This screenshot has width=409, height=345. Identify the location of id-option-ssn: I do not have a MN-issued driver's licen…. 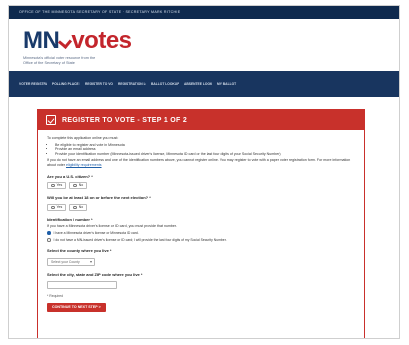
(201, 240).